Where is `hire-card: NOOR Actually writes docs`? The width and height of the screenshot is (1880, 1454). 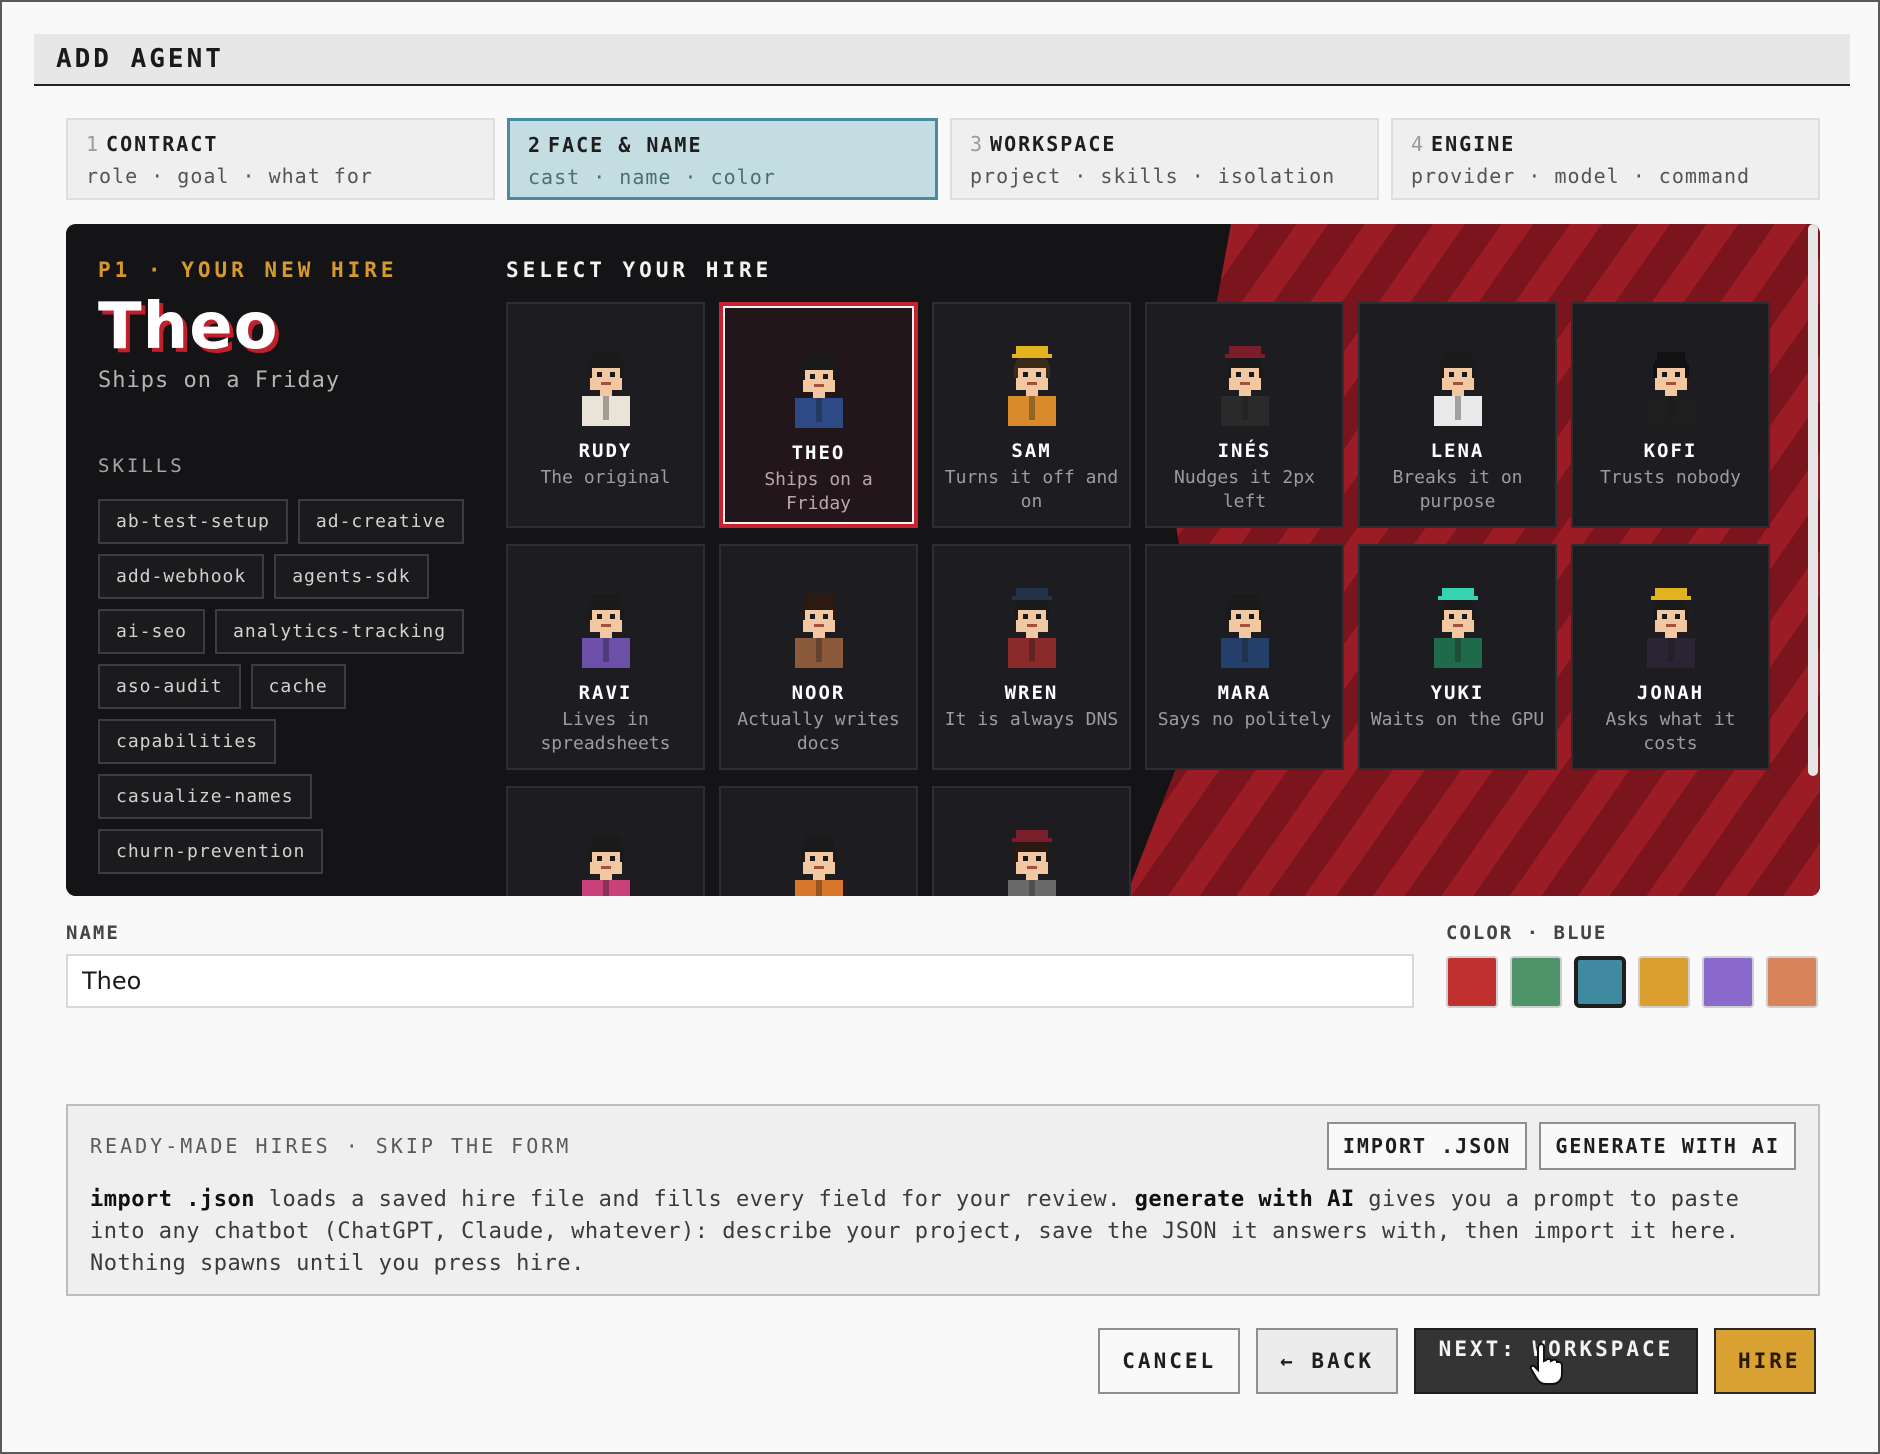
hire-card: NOOR Actually writes docs is located at coordinates (818, 657).